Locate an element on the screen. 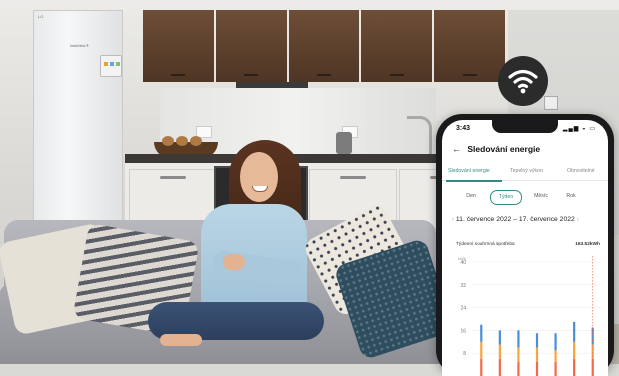  page-title: Sledování energie is located at coordinates (504, 149).